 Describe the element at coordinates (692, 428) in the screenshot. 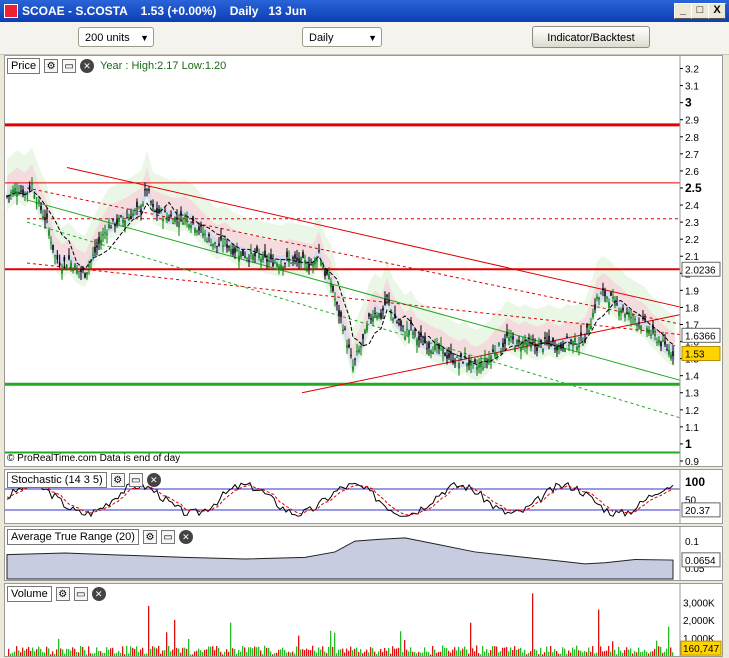

I see `price-tick-label: 1.1` at that location.